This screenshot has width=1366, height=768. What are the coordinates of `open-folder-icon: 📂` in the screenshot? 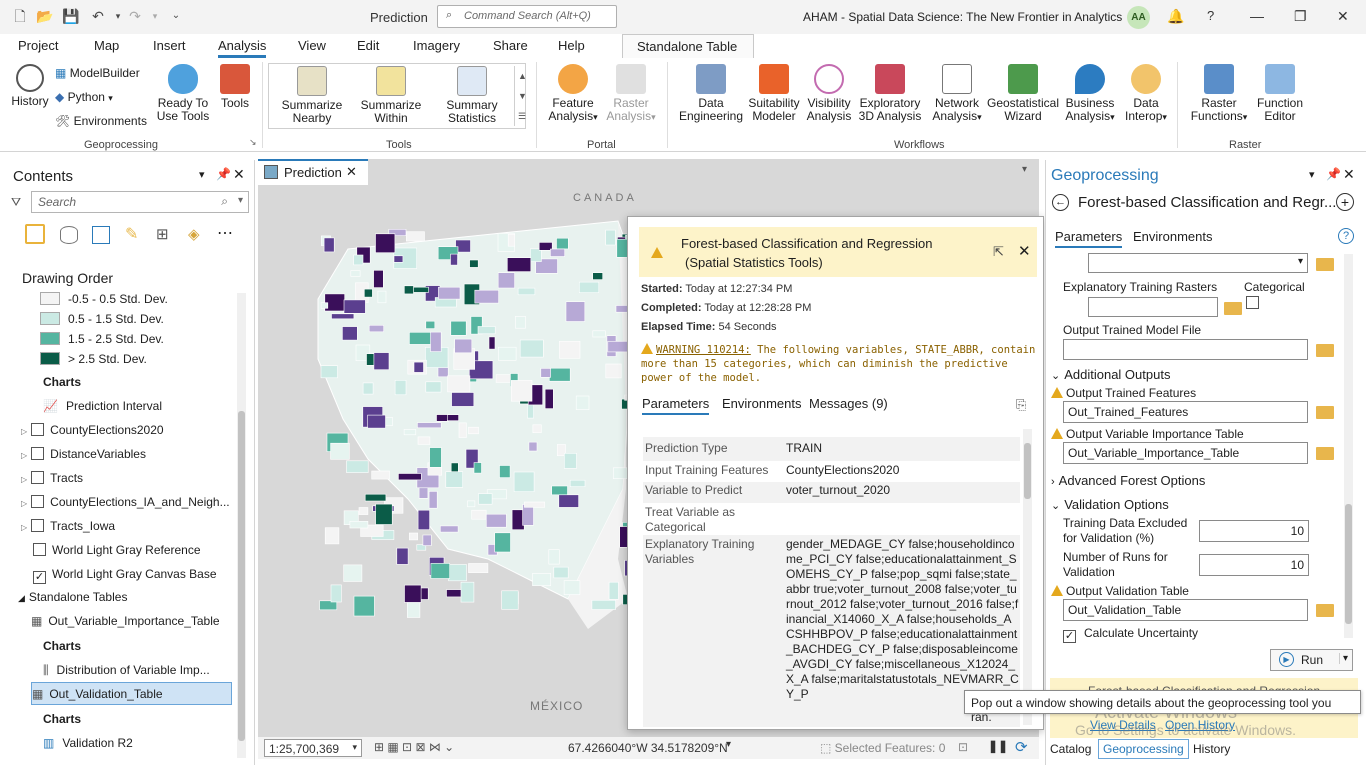 It's located at (44, 16).